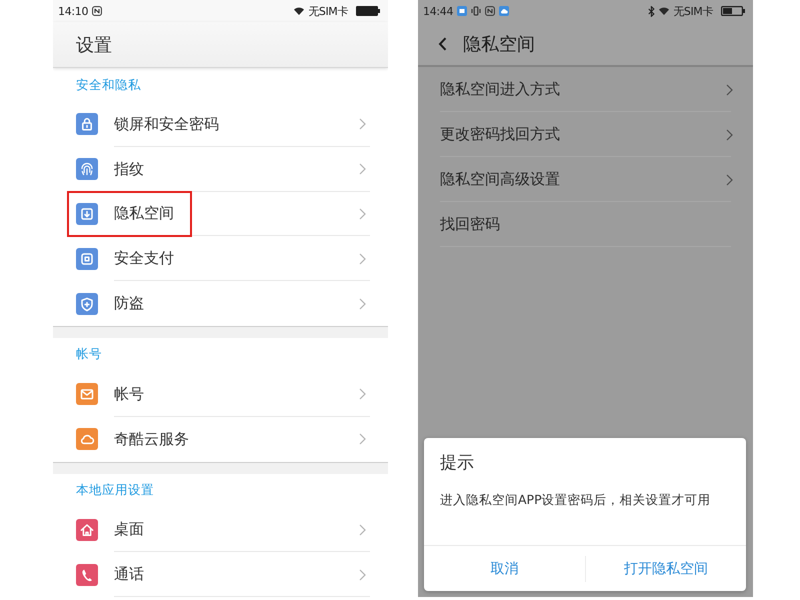  What do you see at coordinates (504, 568) in the screenshot?
I see `dialog-button: 取消` at bounding box center [504, 568].